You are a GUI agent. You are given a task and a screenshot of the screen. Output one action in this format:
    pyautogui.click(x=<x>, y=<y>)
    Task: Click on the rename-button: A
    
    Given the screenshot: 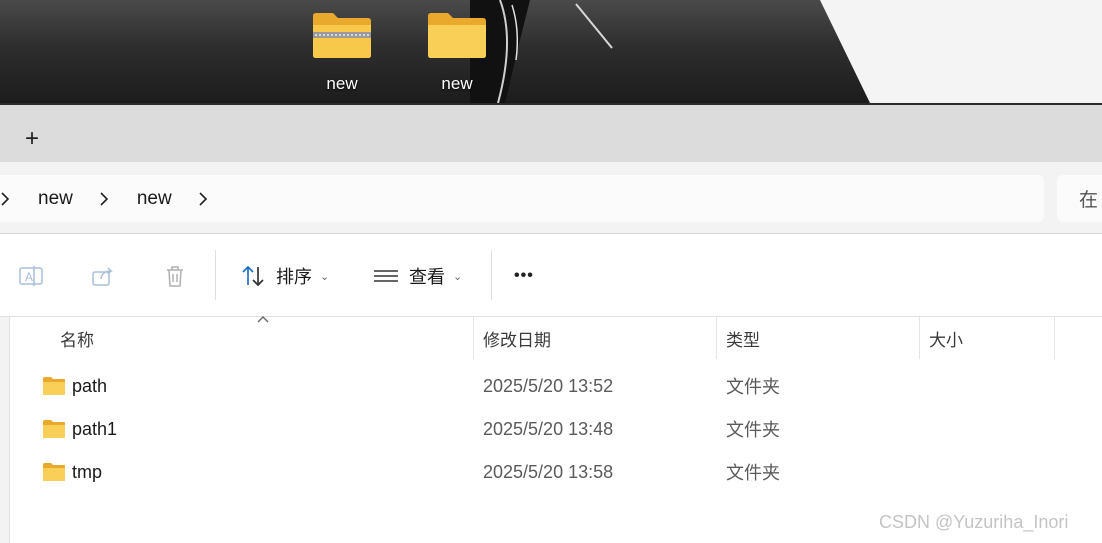 What is the action you would take?
    pyautogui.click(x=31, y=276)
    